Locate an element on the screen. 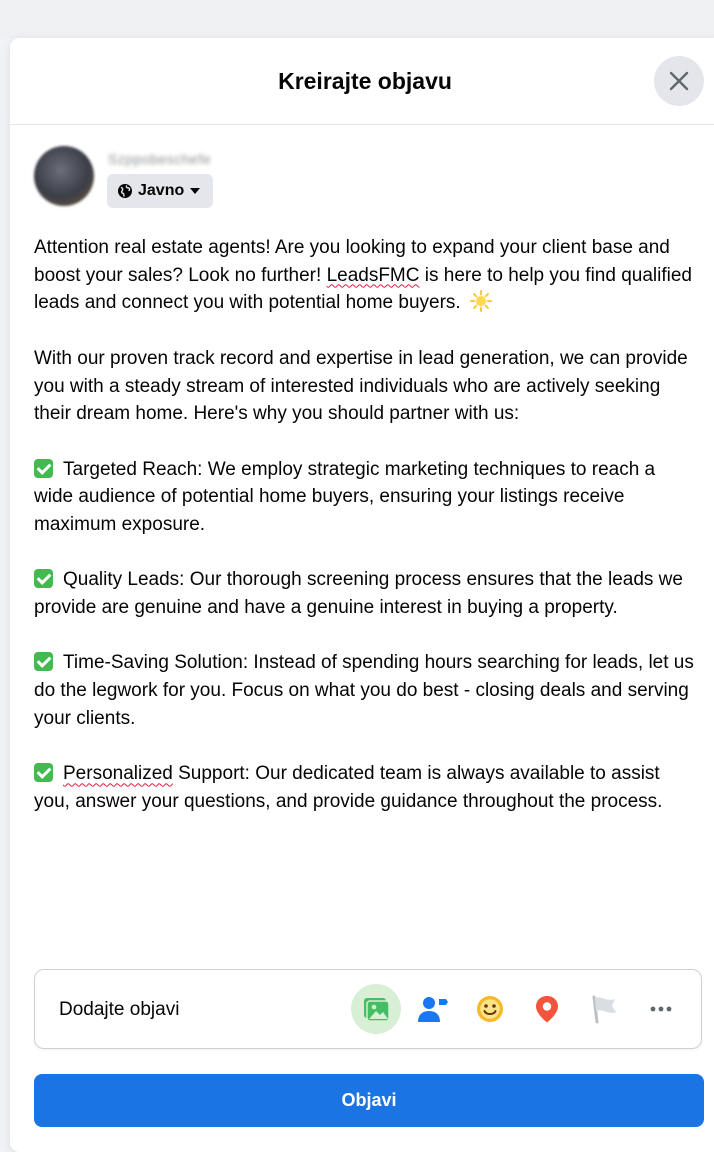 The image size is (714, 1152). add-to-post-panel: Dodajte objavi is located at coordinates (368, 1009).